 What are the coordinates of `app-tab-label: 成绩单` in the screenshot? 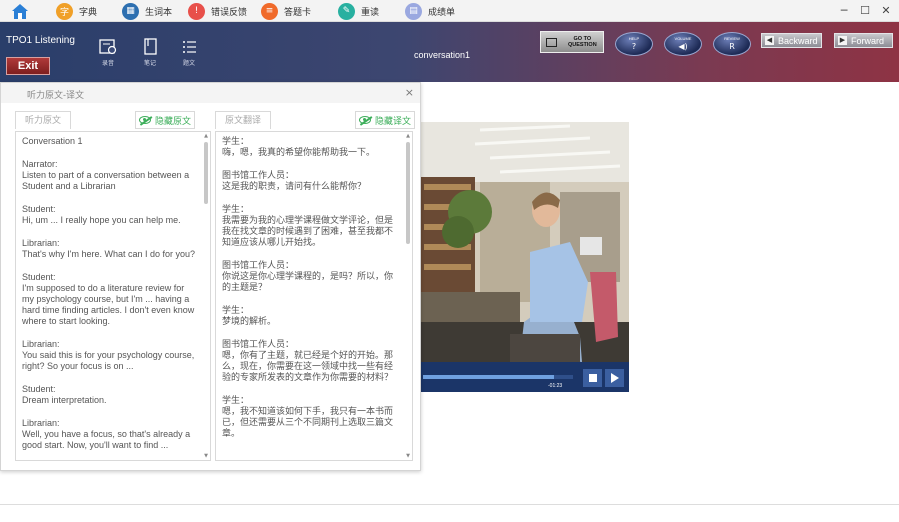 It's located at (442, 11).